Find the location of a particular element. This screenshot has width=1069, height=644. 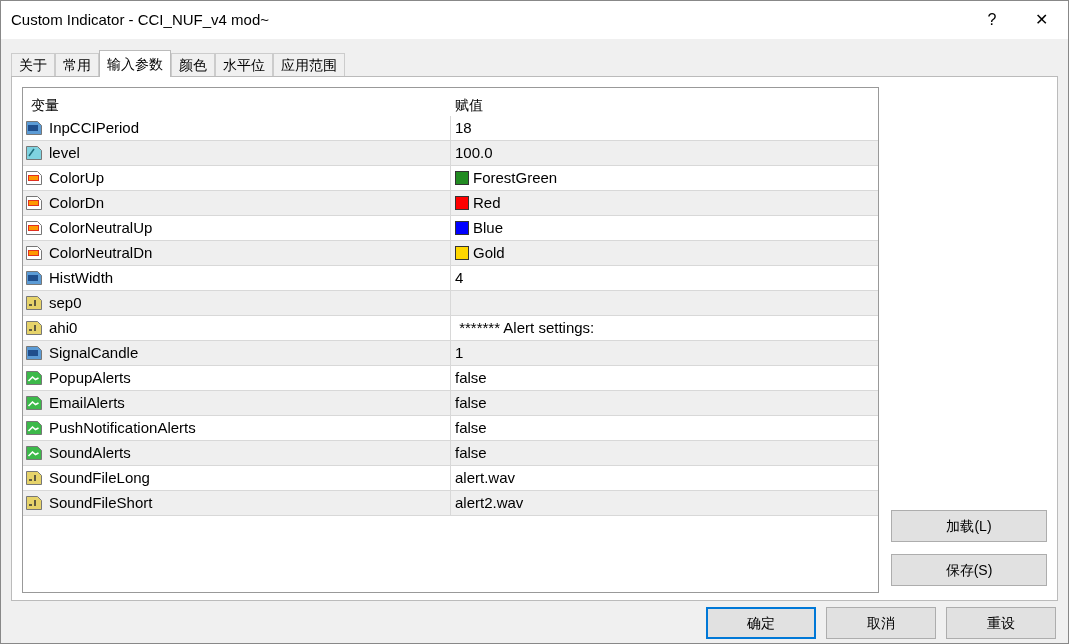

parameter-name: InpCCIPeriod is located at coordinates (94, 127).